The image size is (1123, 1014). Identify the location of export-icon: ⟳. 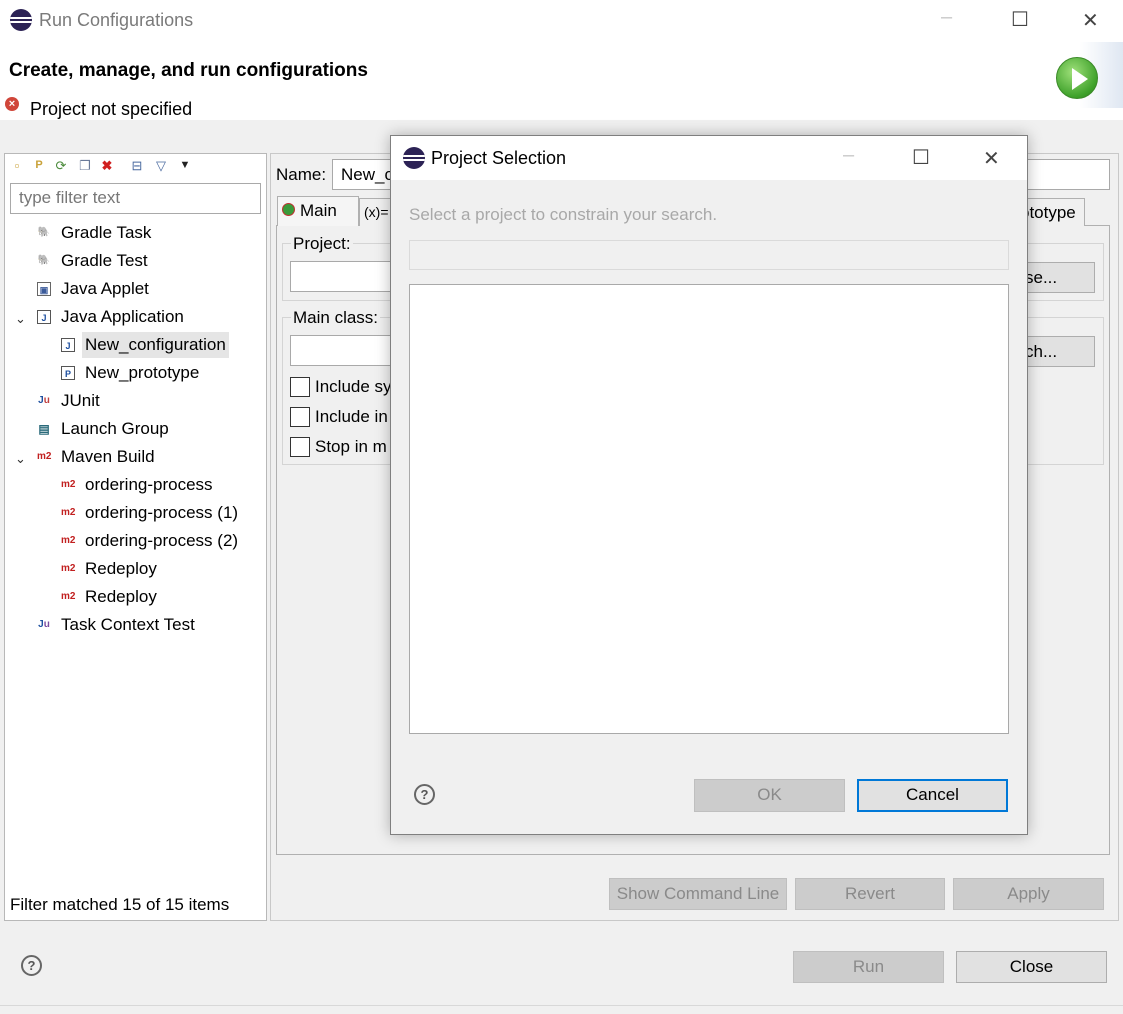
(61, 165).